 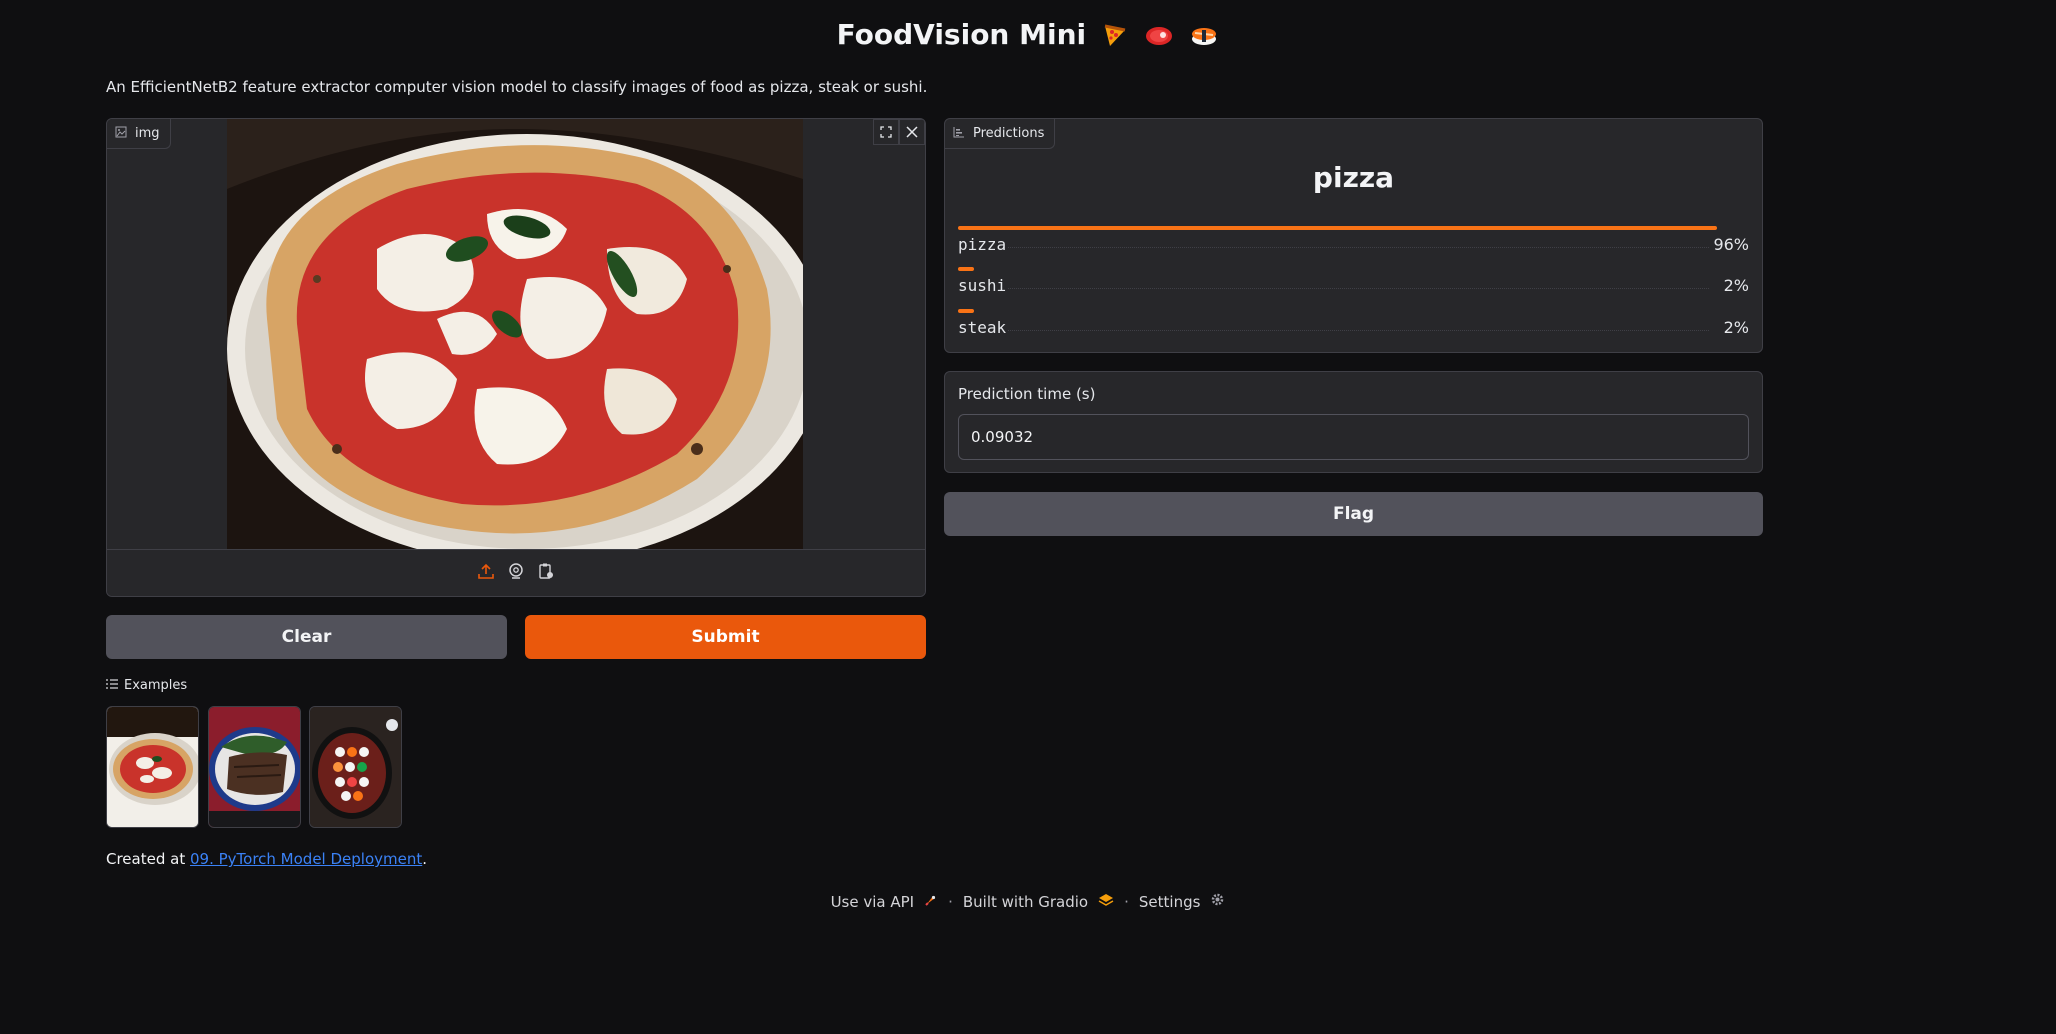 I want to click on webcam-icon, so click(x=516, y=573).